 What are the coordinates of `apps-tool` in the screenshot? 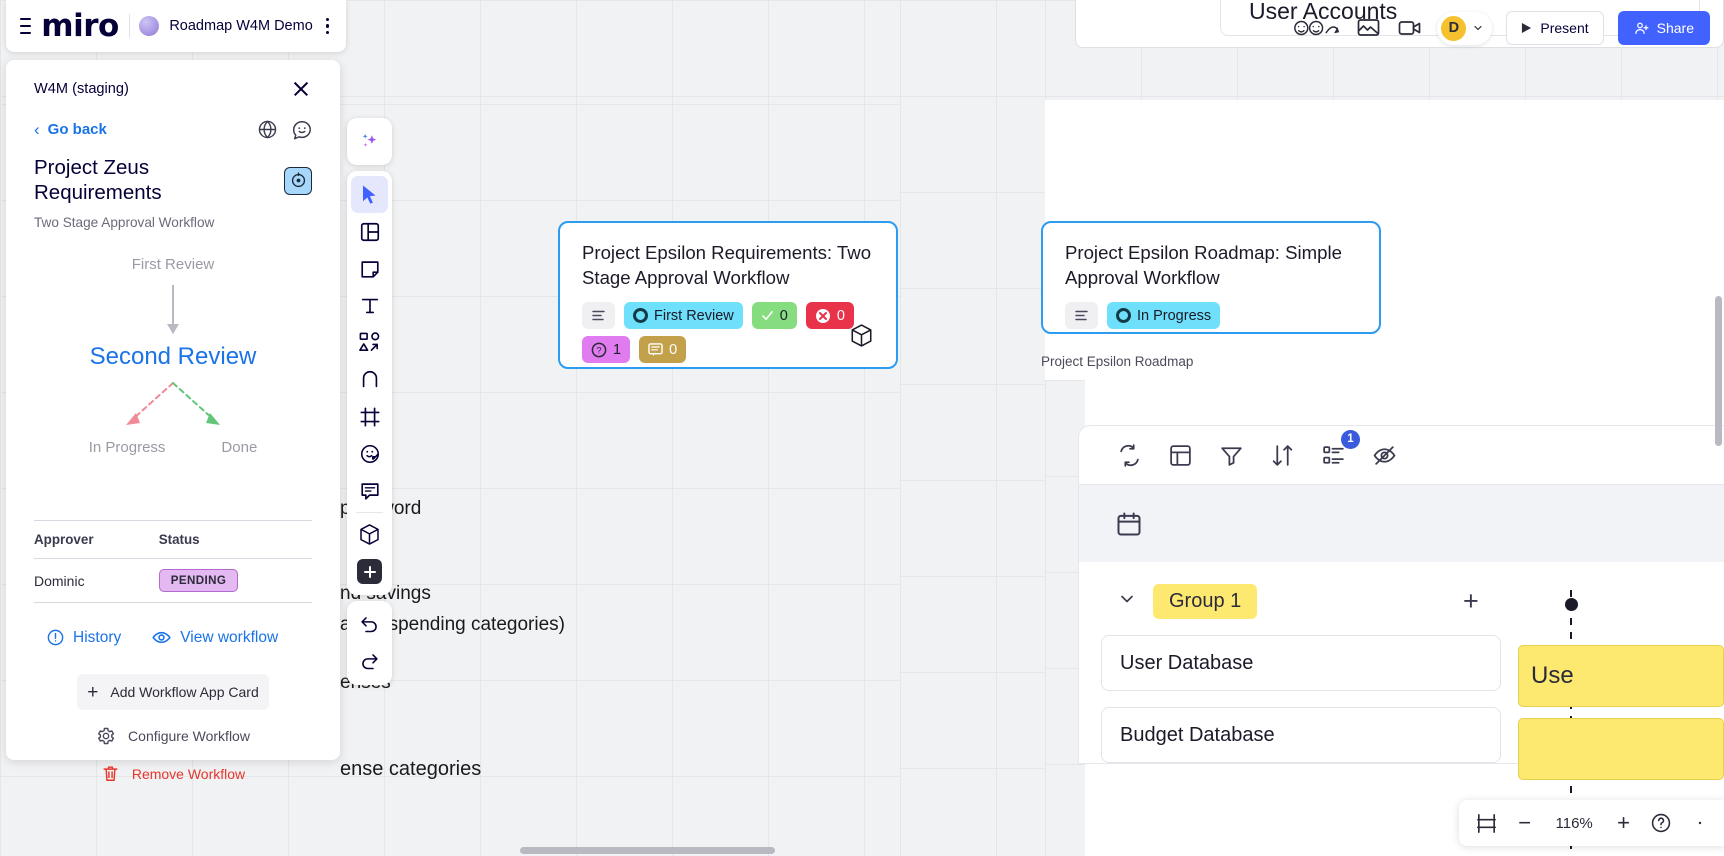 It's located at (369, 534).